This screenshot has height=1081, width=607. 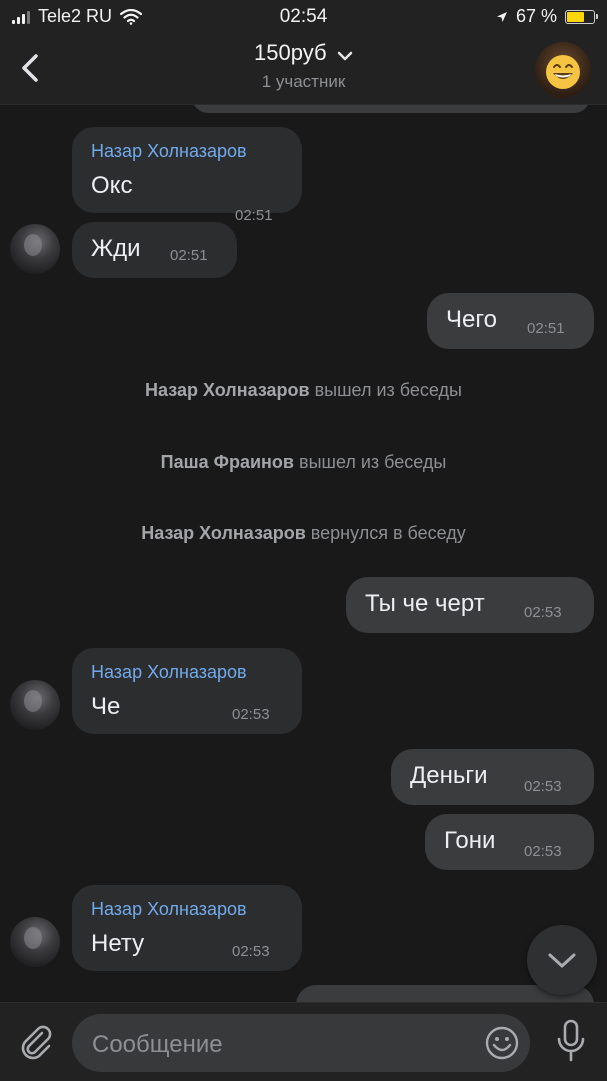 I want to click on message-text: Гони, so click(x=470, y=840).